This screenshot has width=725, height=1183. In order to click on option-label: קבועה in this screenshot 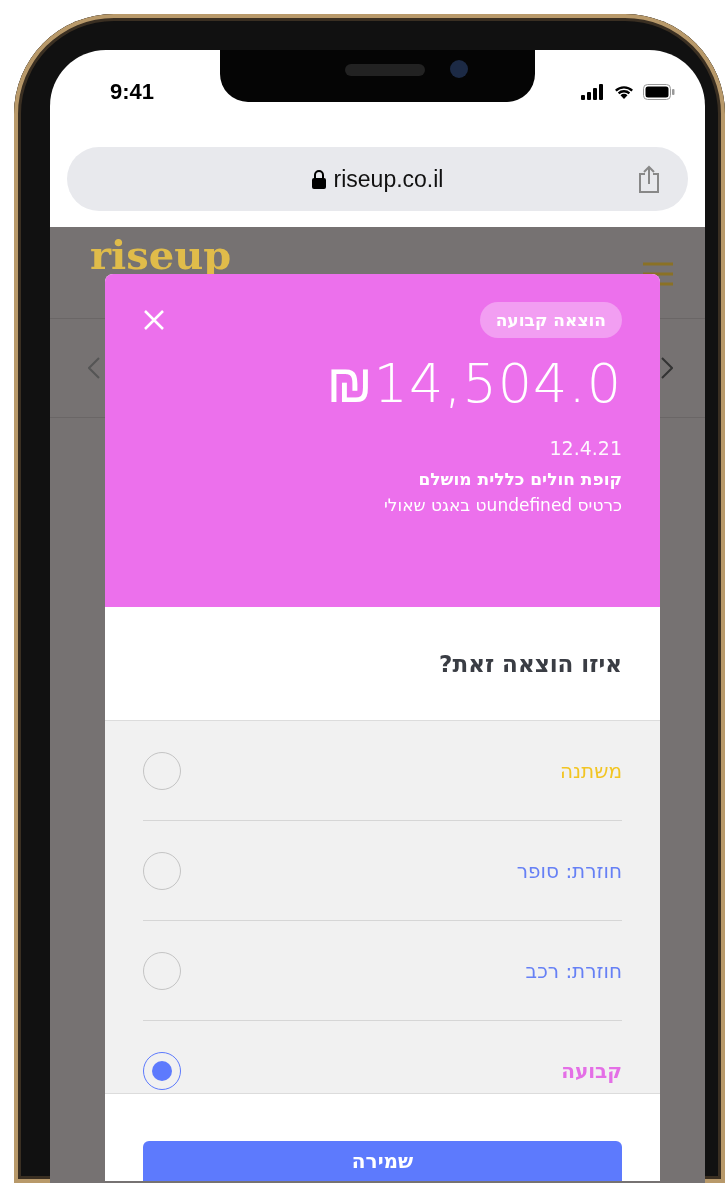, I will do `click(591, 1071)`.